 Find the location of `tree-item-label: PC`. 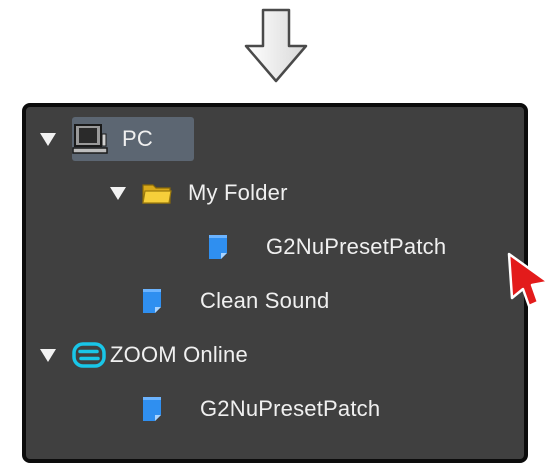

tree-item-label: PC is located at coordinates (137, 138).